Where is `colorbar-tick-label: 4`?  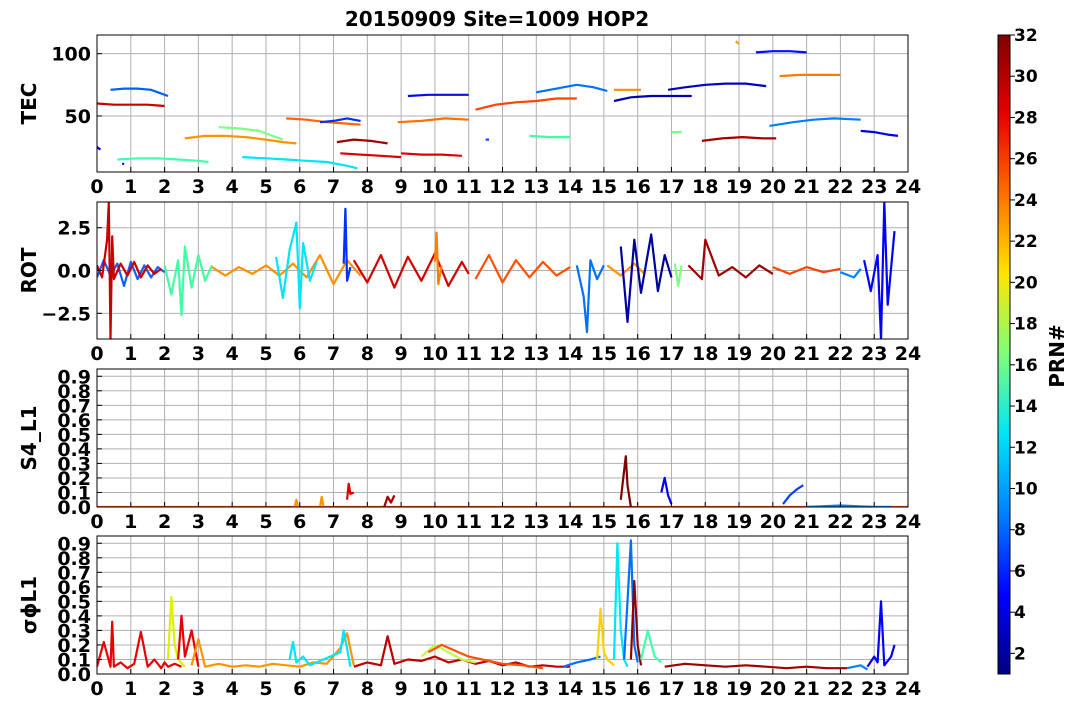 colorbar-tick-label: 4 is located at coordinates (1020, 613).